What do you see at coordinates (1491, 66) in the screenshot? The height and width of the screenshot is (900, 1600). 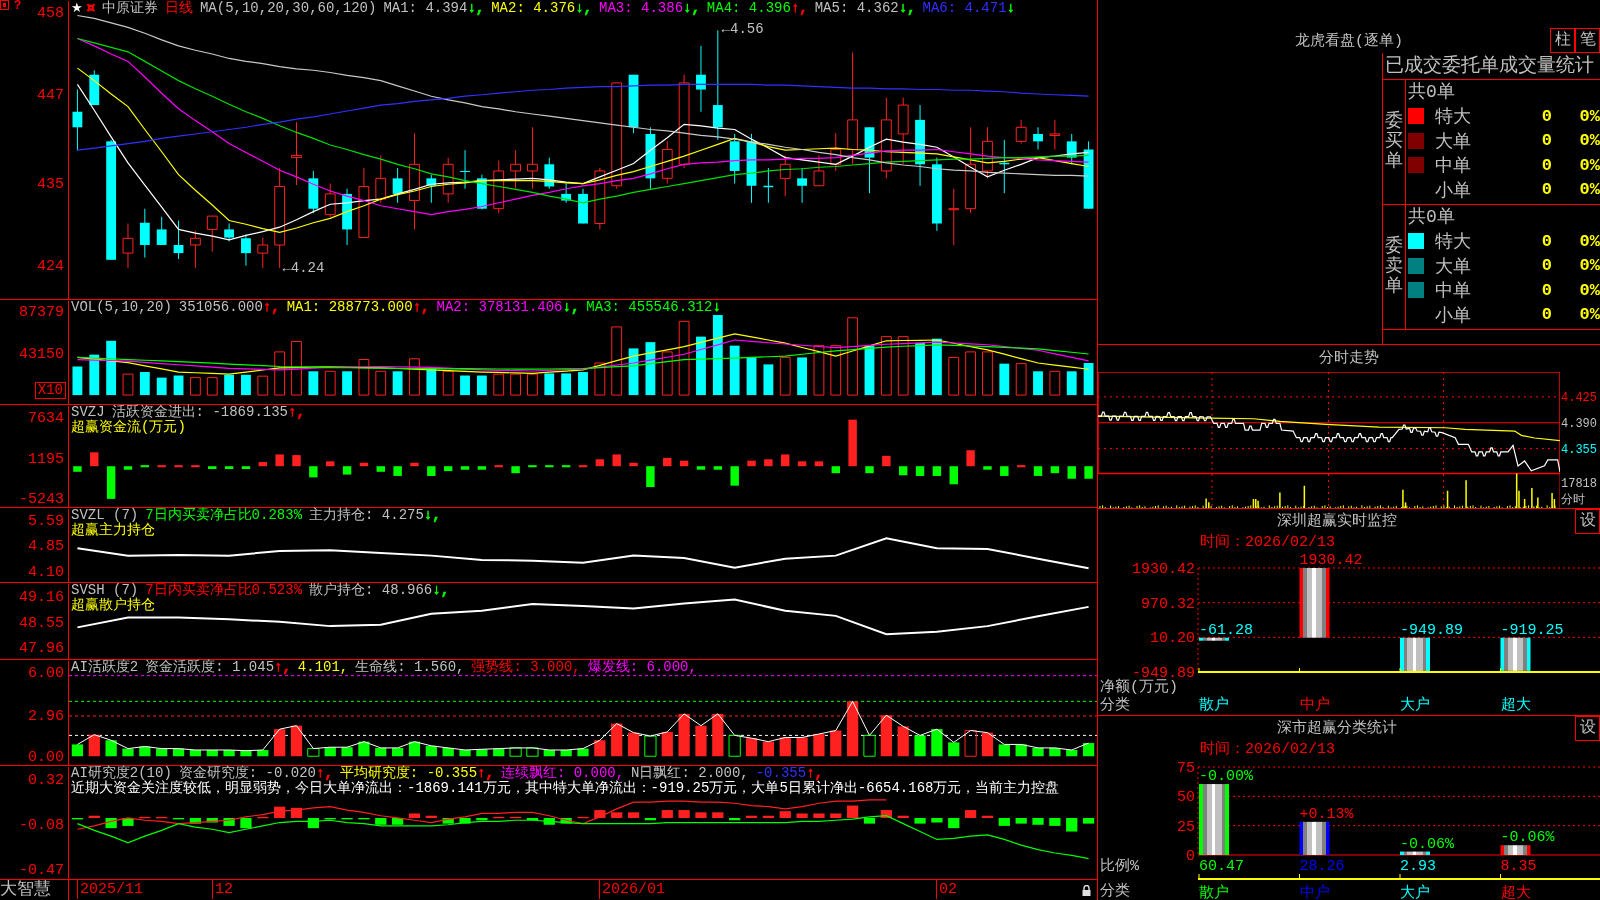 I see `table-title: 已成交委托单成交量统计` at bounding box center [1491, 66].